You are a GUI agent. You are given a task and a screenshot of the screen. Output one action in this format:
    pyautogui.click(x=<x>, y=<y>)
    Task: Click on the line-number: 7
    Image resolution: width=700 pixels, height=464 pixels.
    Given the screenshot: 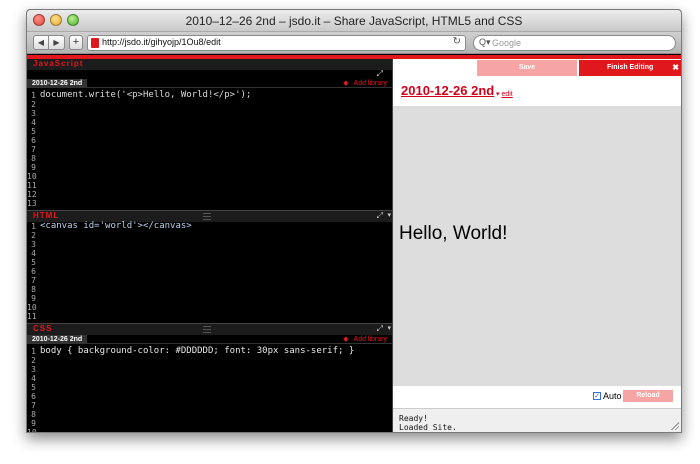 What is the action you would take?
    pyautogui.click(x=33, y=280)
    